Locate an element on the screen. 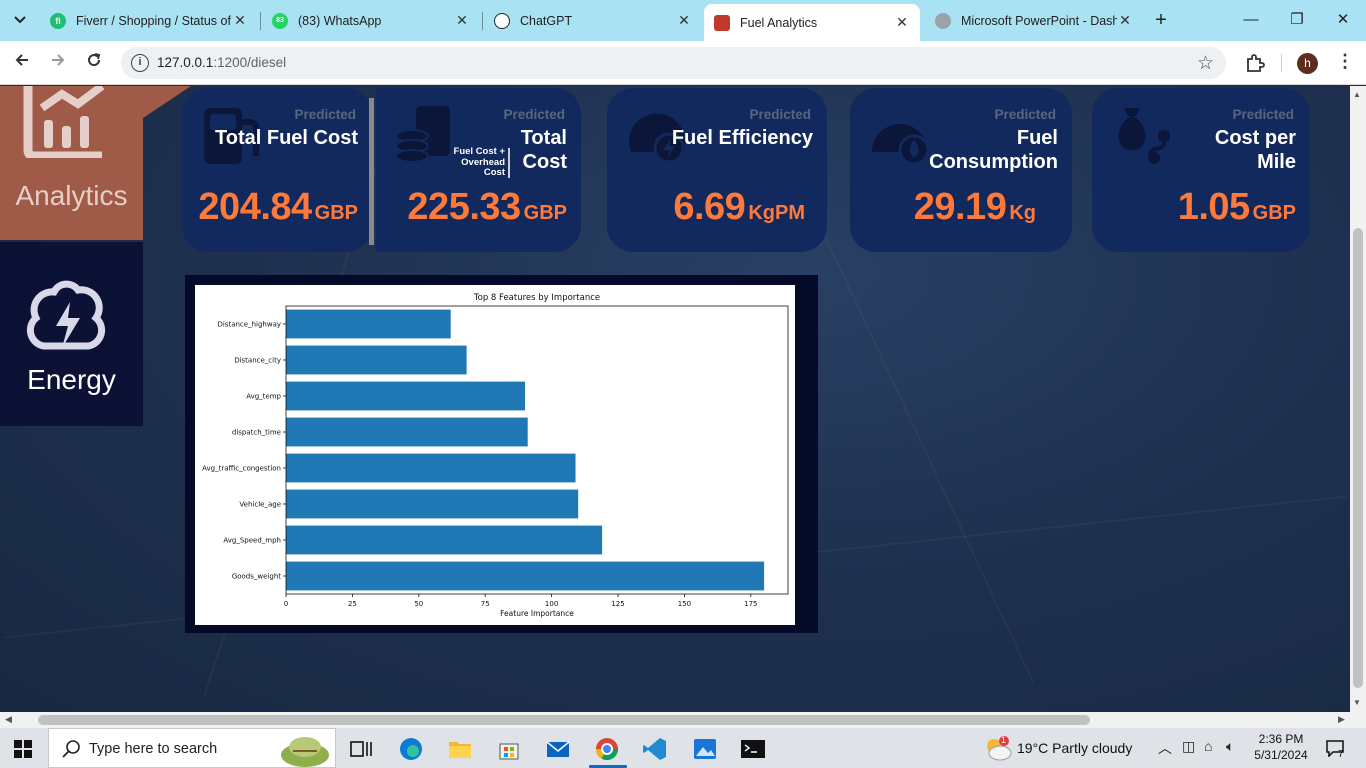 This screenshot has width=1366, height=768. taskbar-search-box: Type here to search is located at coordinates (192, 748).